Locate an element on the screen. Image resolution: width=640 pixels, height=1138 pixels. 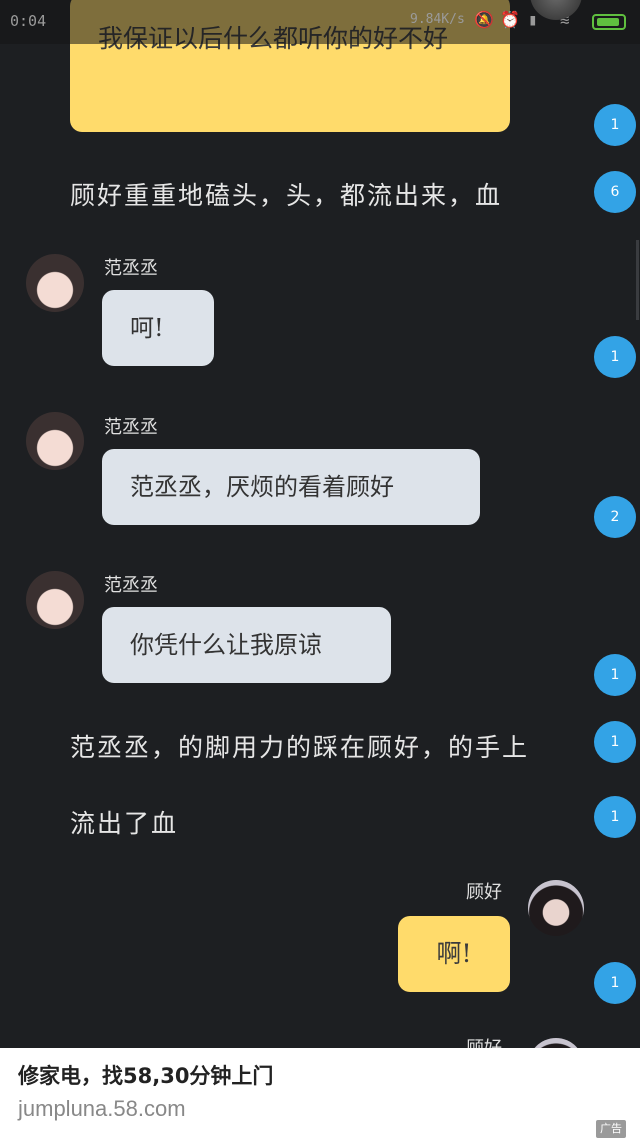
battery-icon is located at coordinates (609, 22).